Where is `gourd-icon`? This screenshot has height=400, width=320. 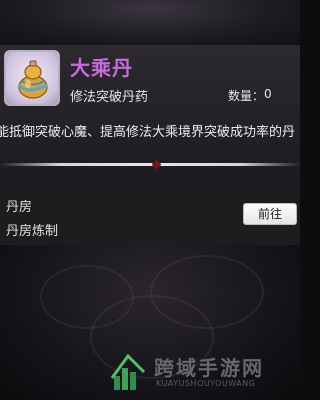
gourd-icon is located at coordinates (32, 79).